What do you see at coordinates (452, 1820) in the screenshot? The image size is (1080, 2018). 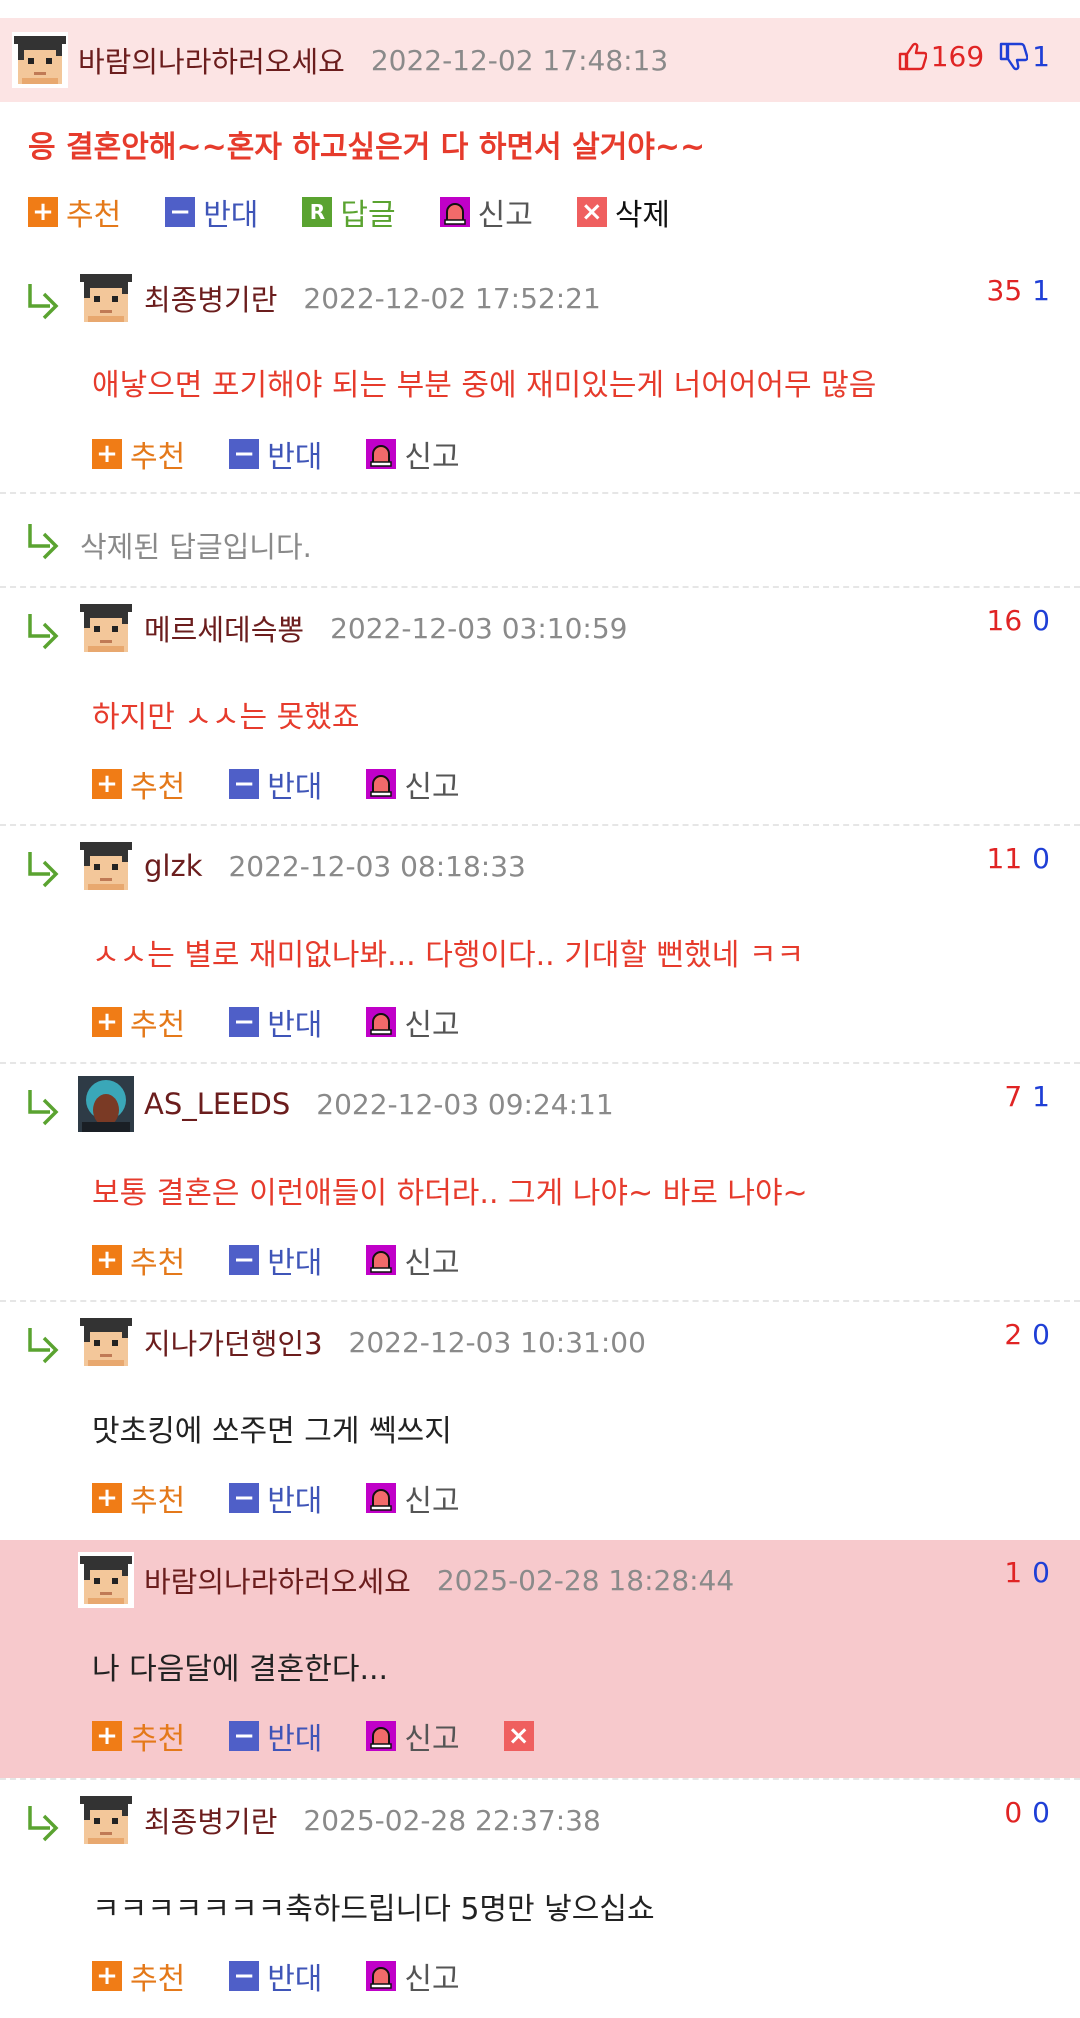 I see `comment-date: 2025-02-28 22:37:38` at bounding box center [452, 1820].